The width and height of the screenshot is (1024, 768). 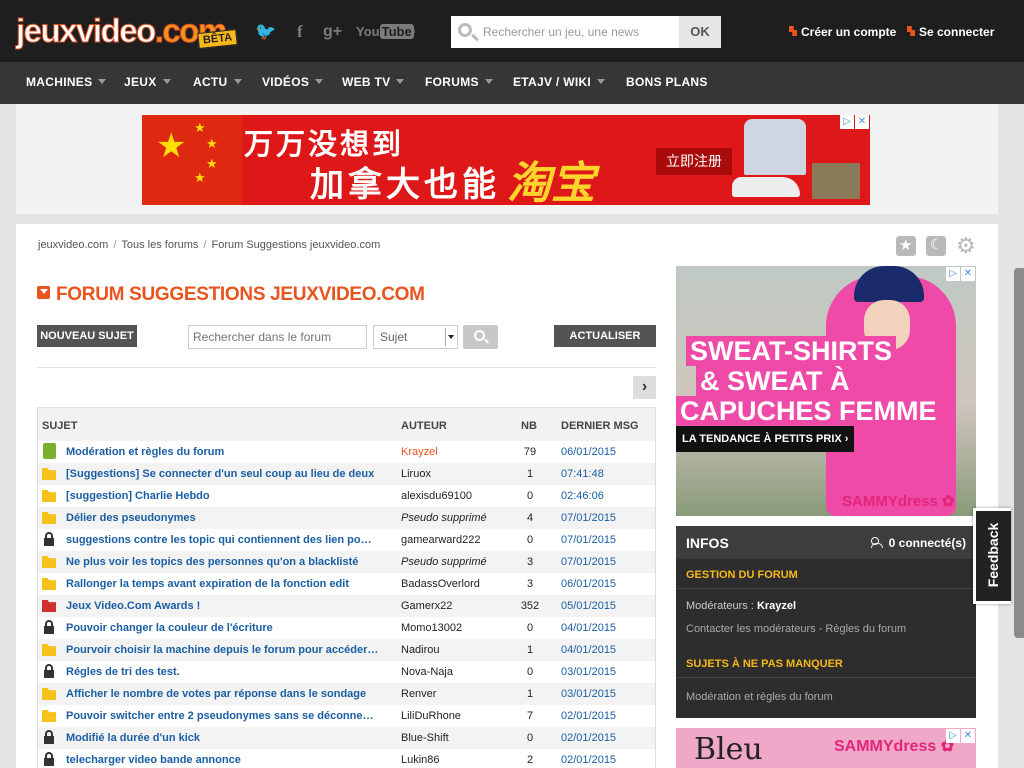 What do you see at coordinates (936, 246) in the screenshot?
I see `moon-icon: ☾` at bounding box center [936, 246].